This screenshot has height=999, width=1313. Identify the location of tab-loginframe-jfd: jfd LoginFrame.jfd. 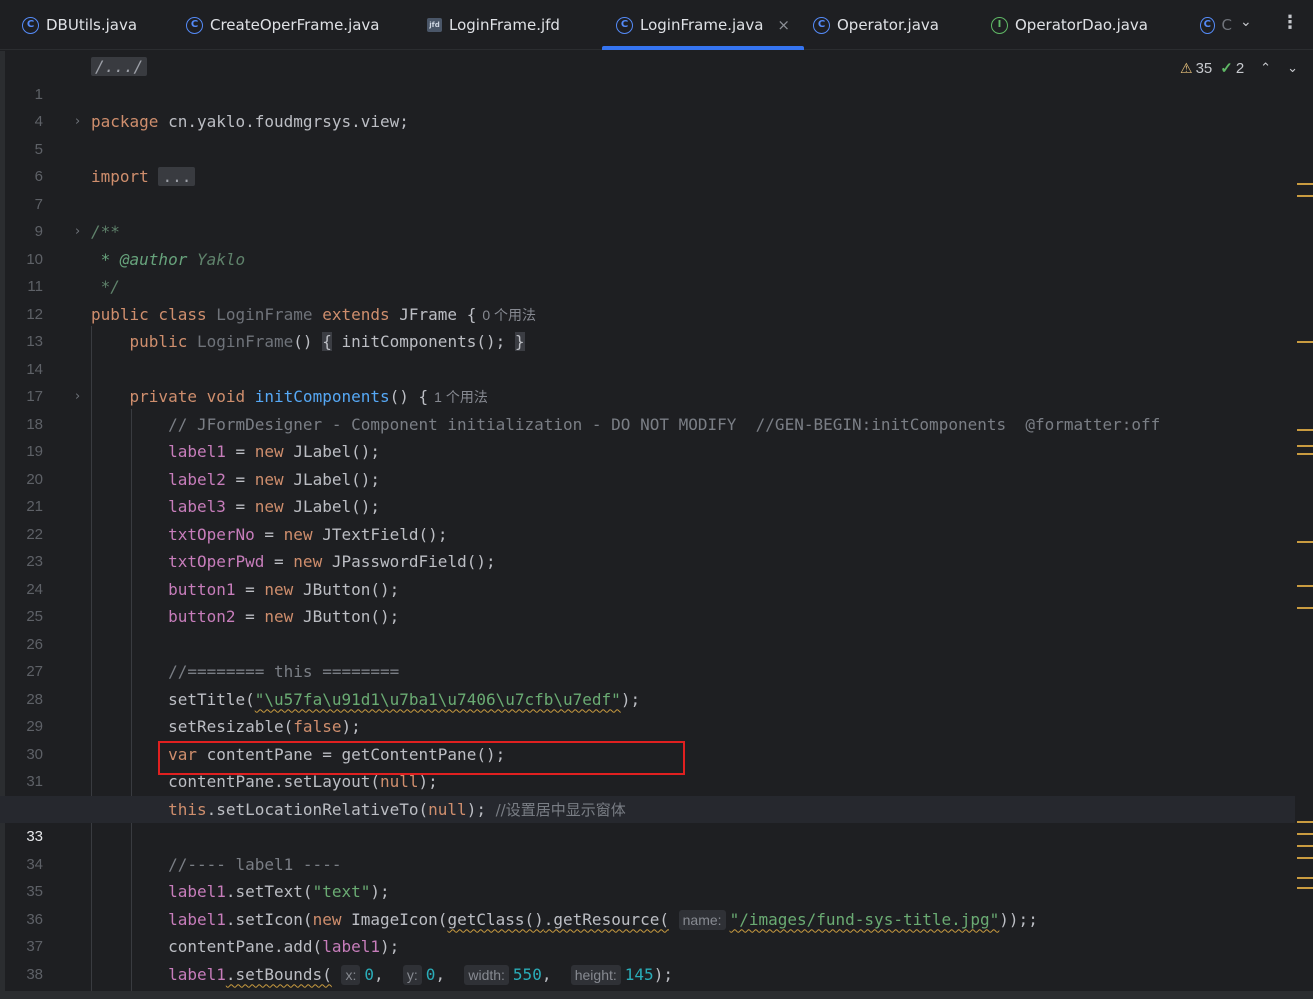
(493, 25).